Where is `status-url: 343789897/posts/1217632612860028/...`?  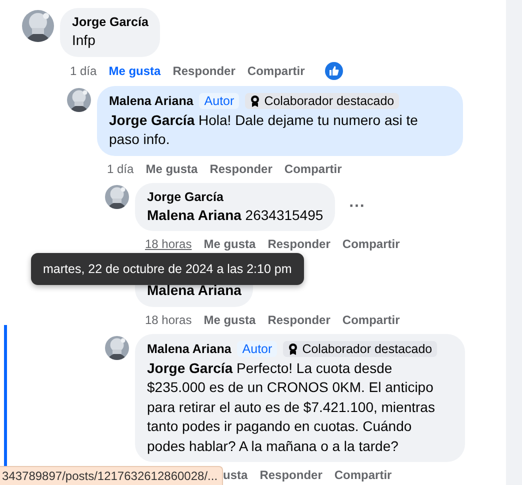
status-url: 343789897/posts/1217632612860028/... is located at coordinates (111, 475).